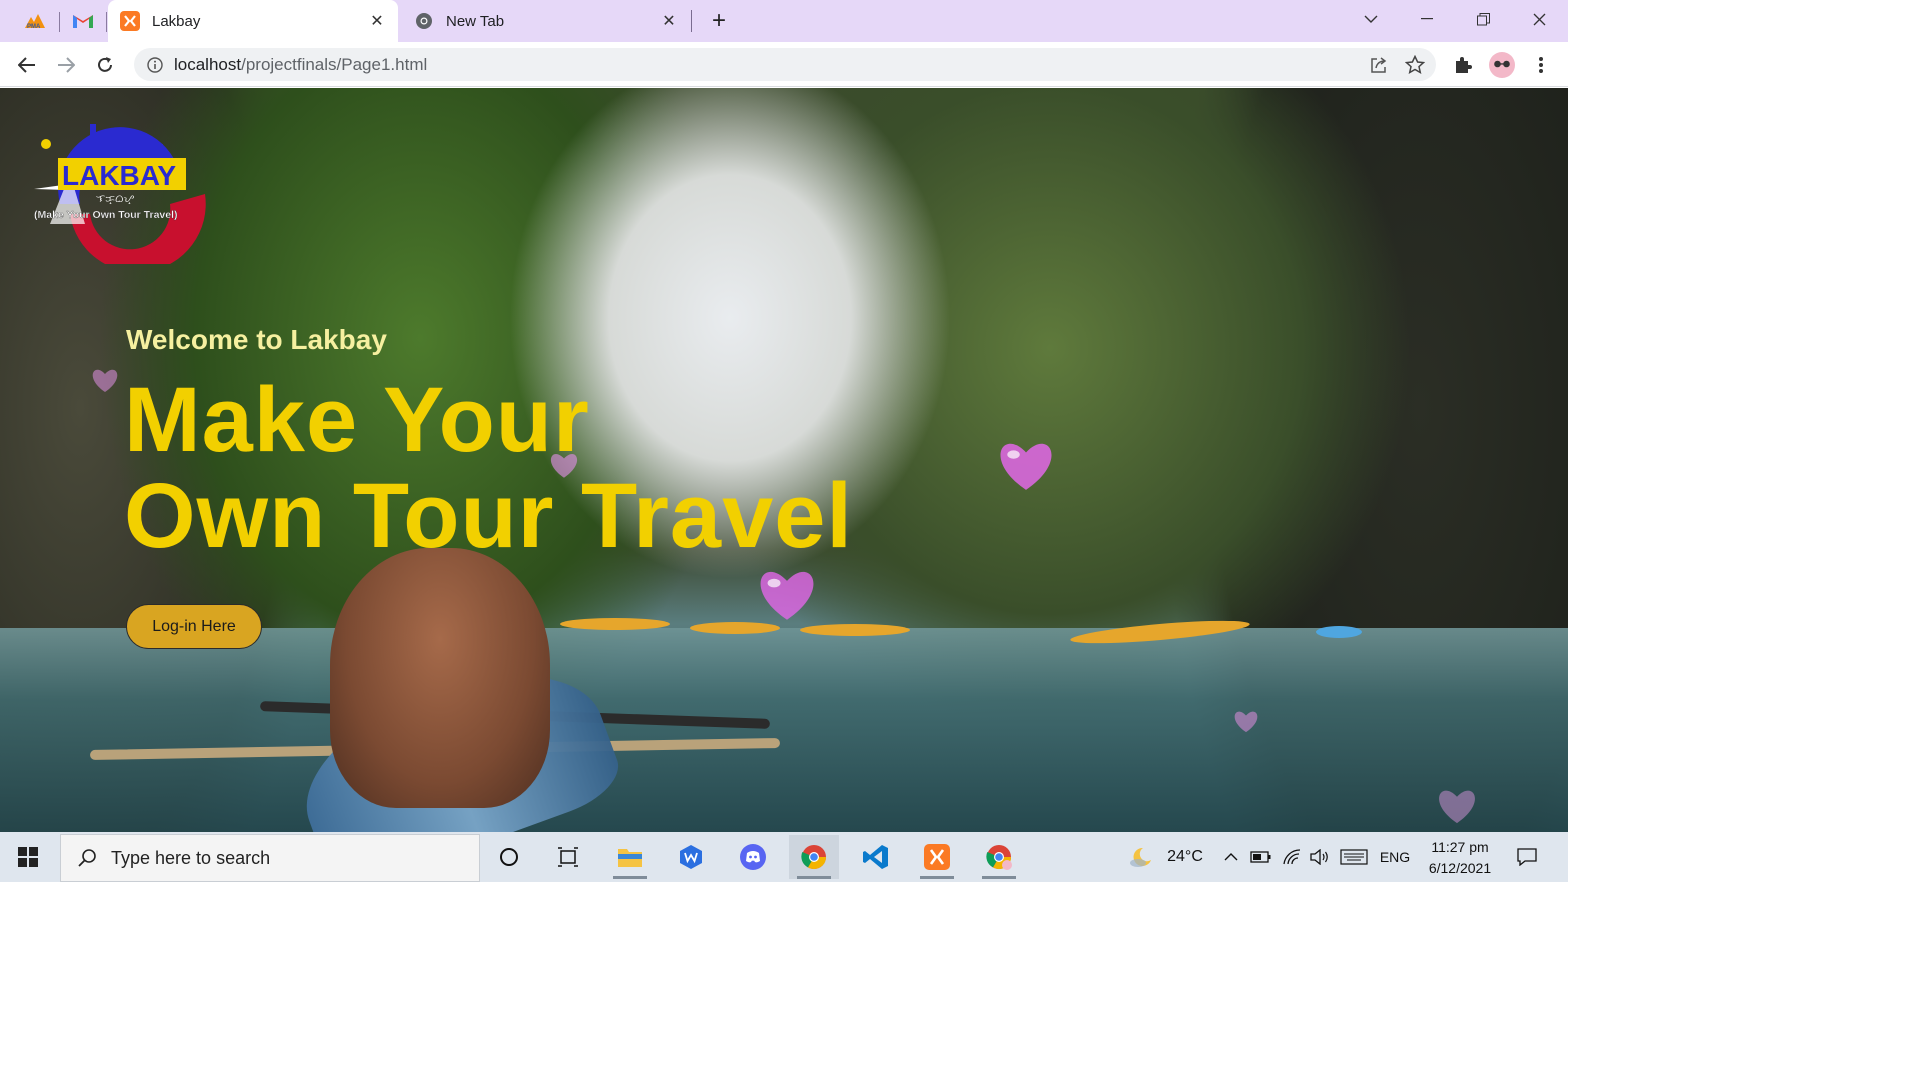  I want to click on url-host: localhost, so click(208, 64).